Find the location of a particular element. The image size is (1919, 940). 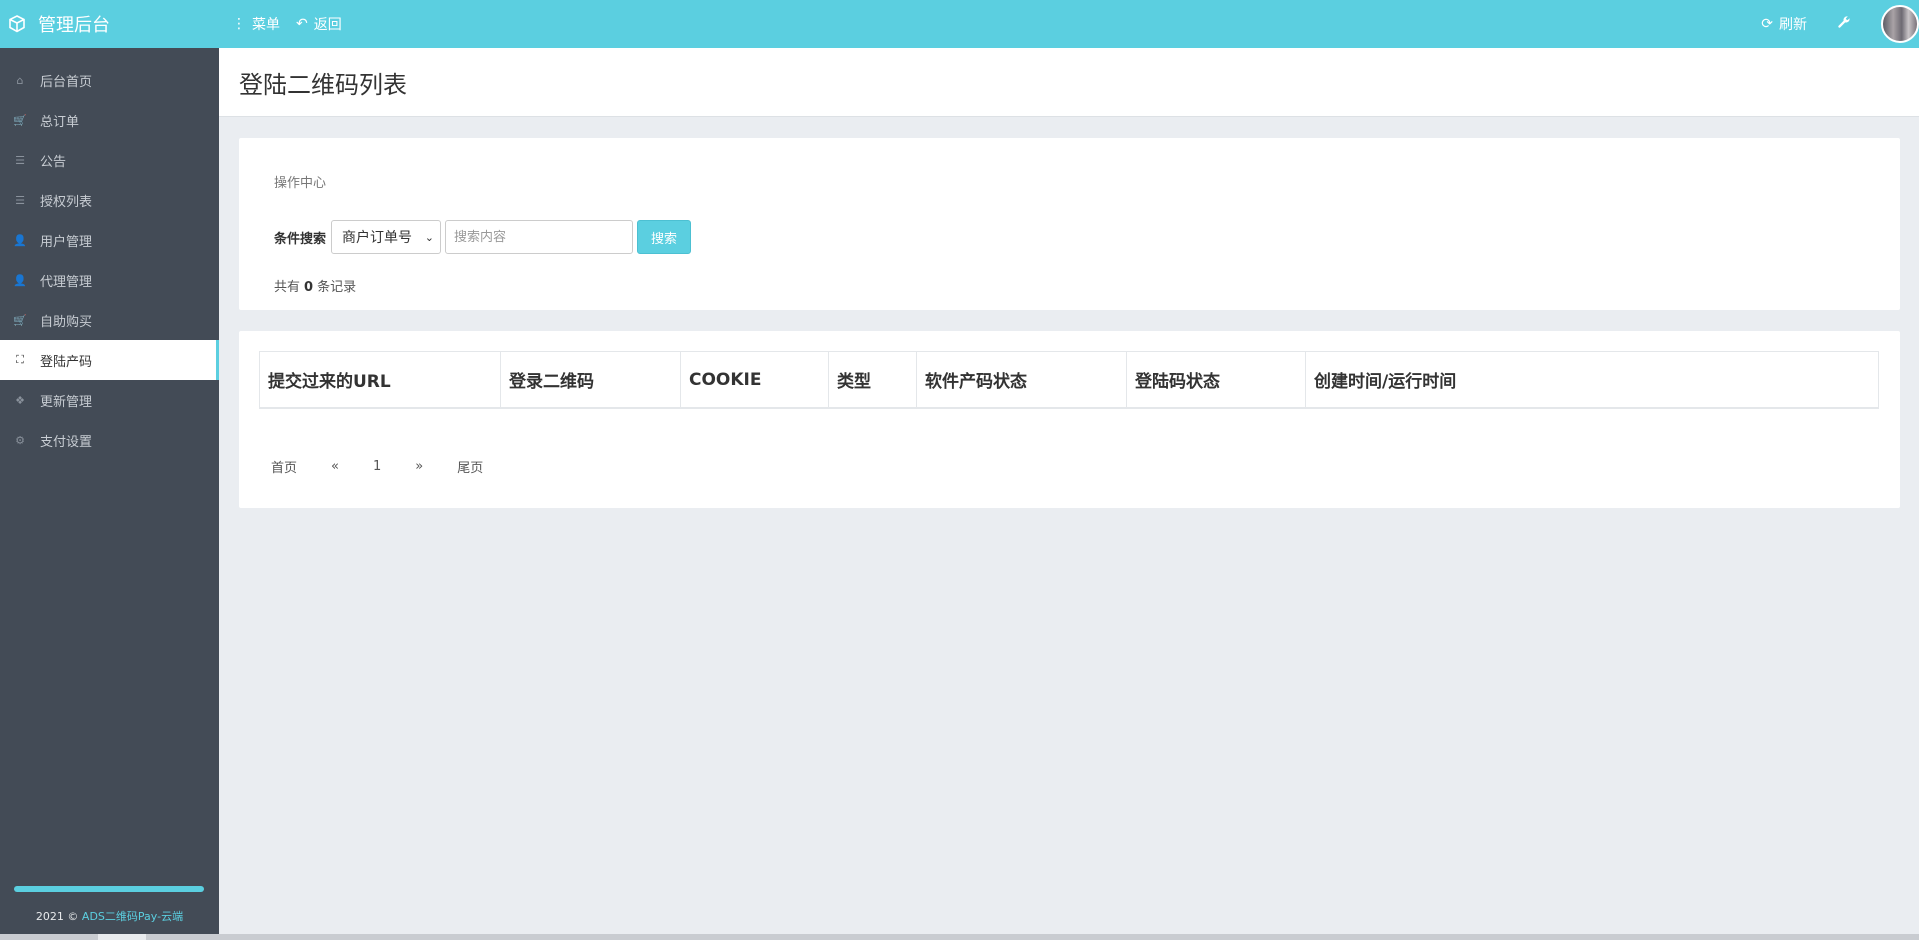

page-title: 登陆二维码列表 is located at coordinates (323, 84).